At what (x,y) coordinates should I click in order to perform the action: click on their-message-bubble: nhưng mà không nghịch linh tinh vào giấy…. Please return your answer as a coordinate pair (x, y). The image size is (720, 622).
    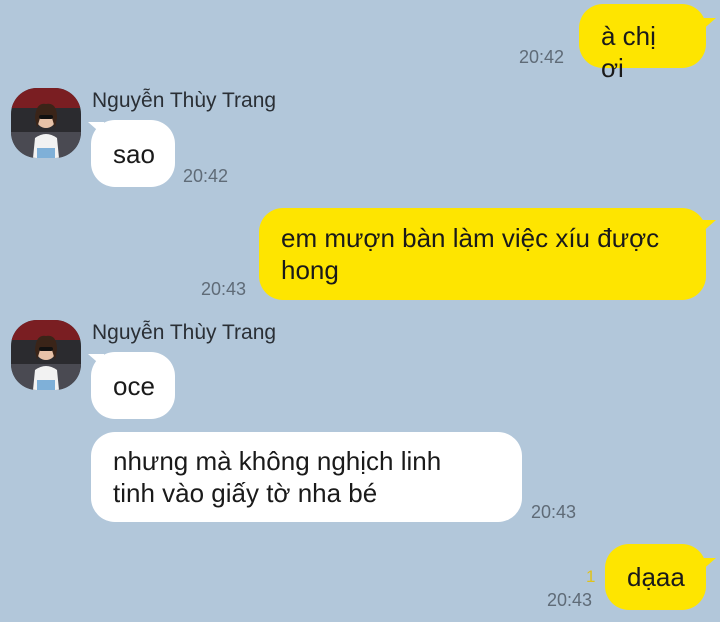
    Looking at the image, I should click on (306, 477).